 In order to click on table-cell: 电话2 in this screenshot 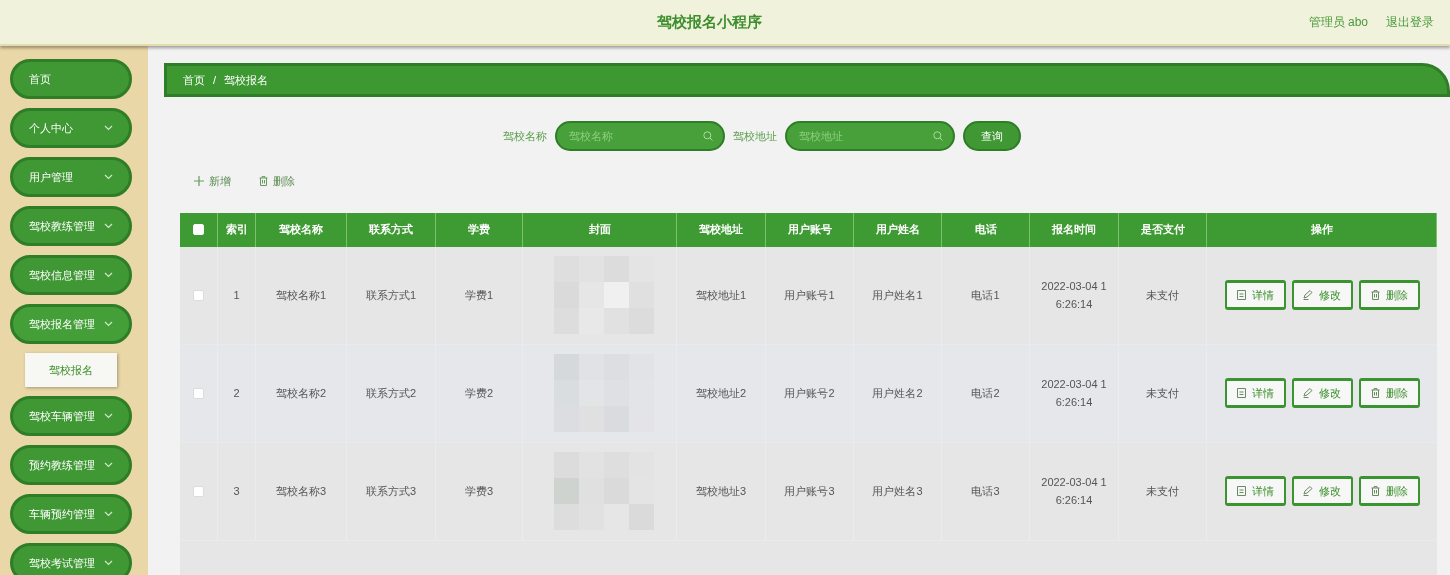, I will do `click(986, 393)`.